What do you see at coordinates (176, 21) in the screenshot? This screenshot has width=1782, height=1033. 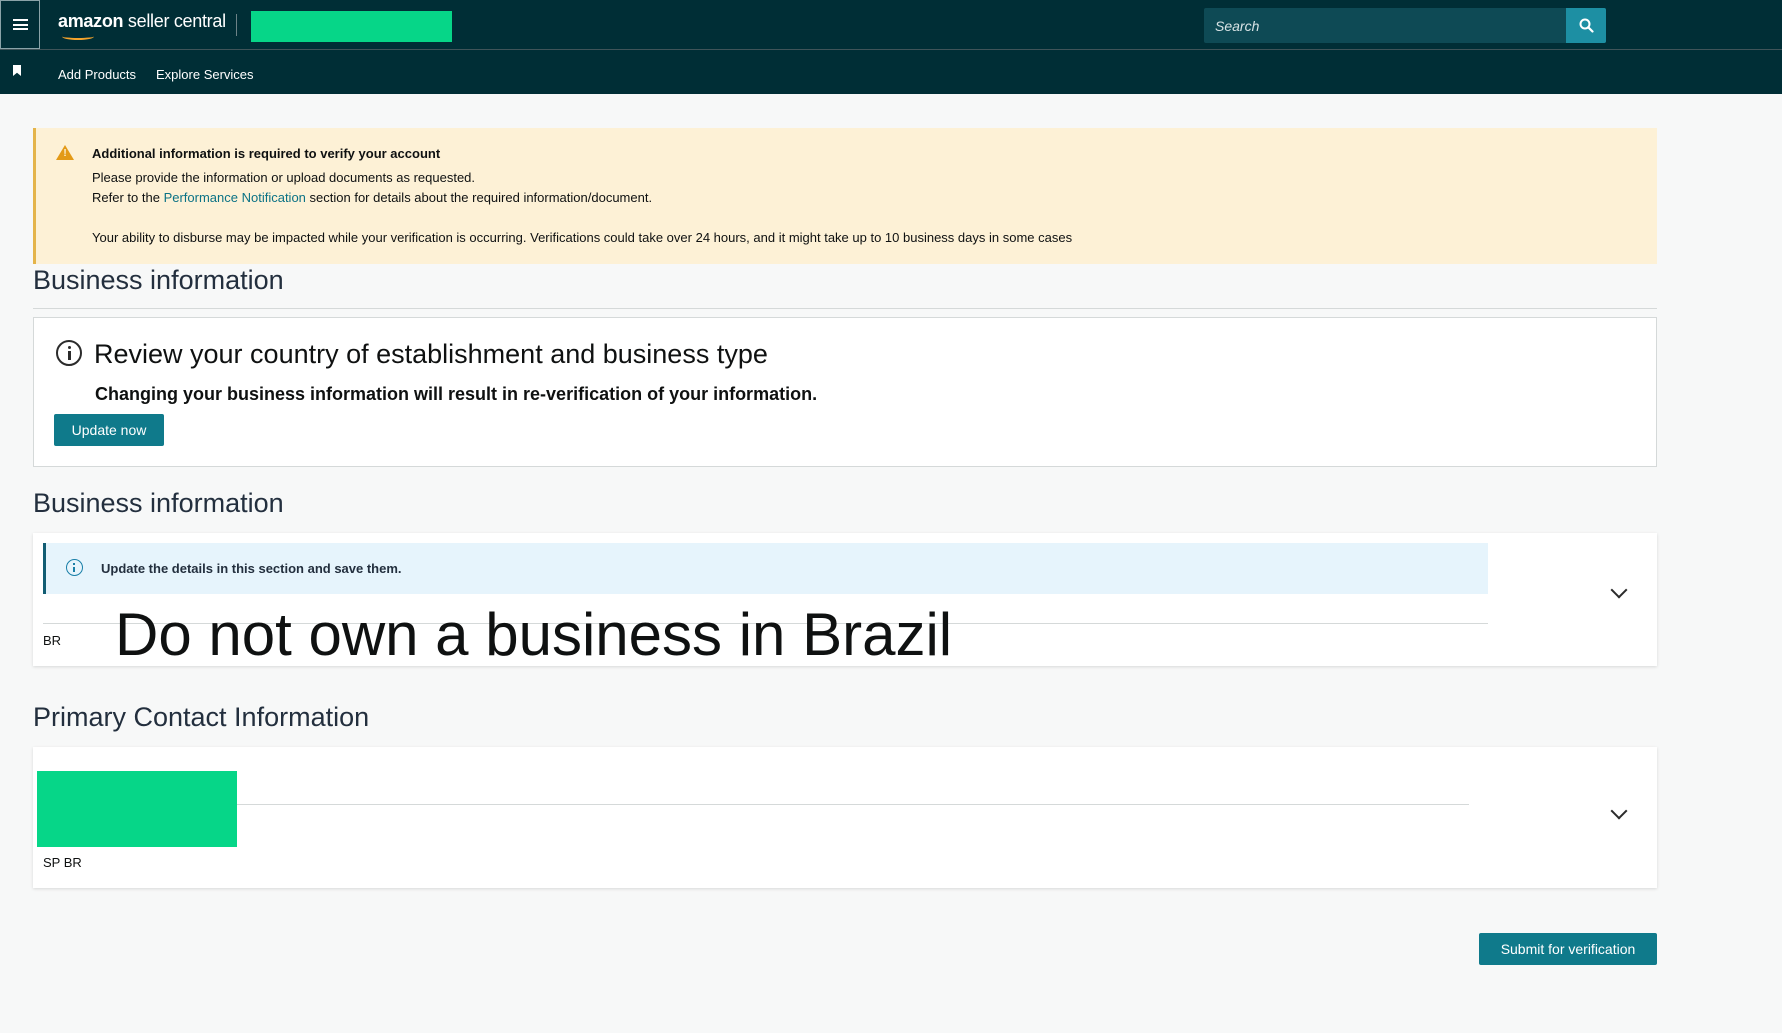 I see `logo-product: seller central` at bounding box center [176, 21].